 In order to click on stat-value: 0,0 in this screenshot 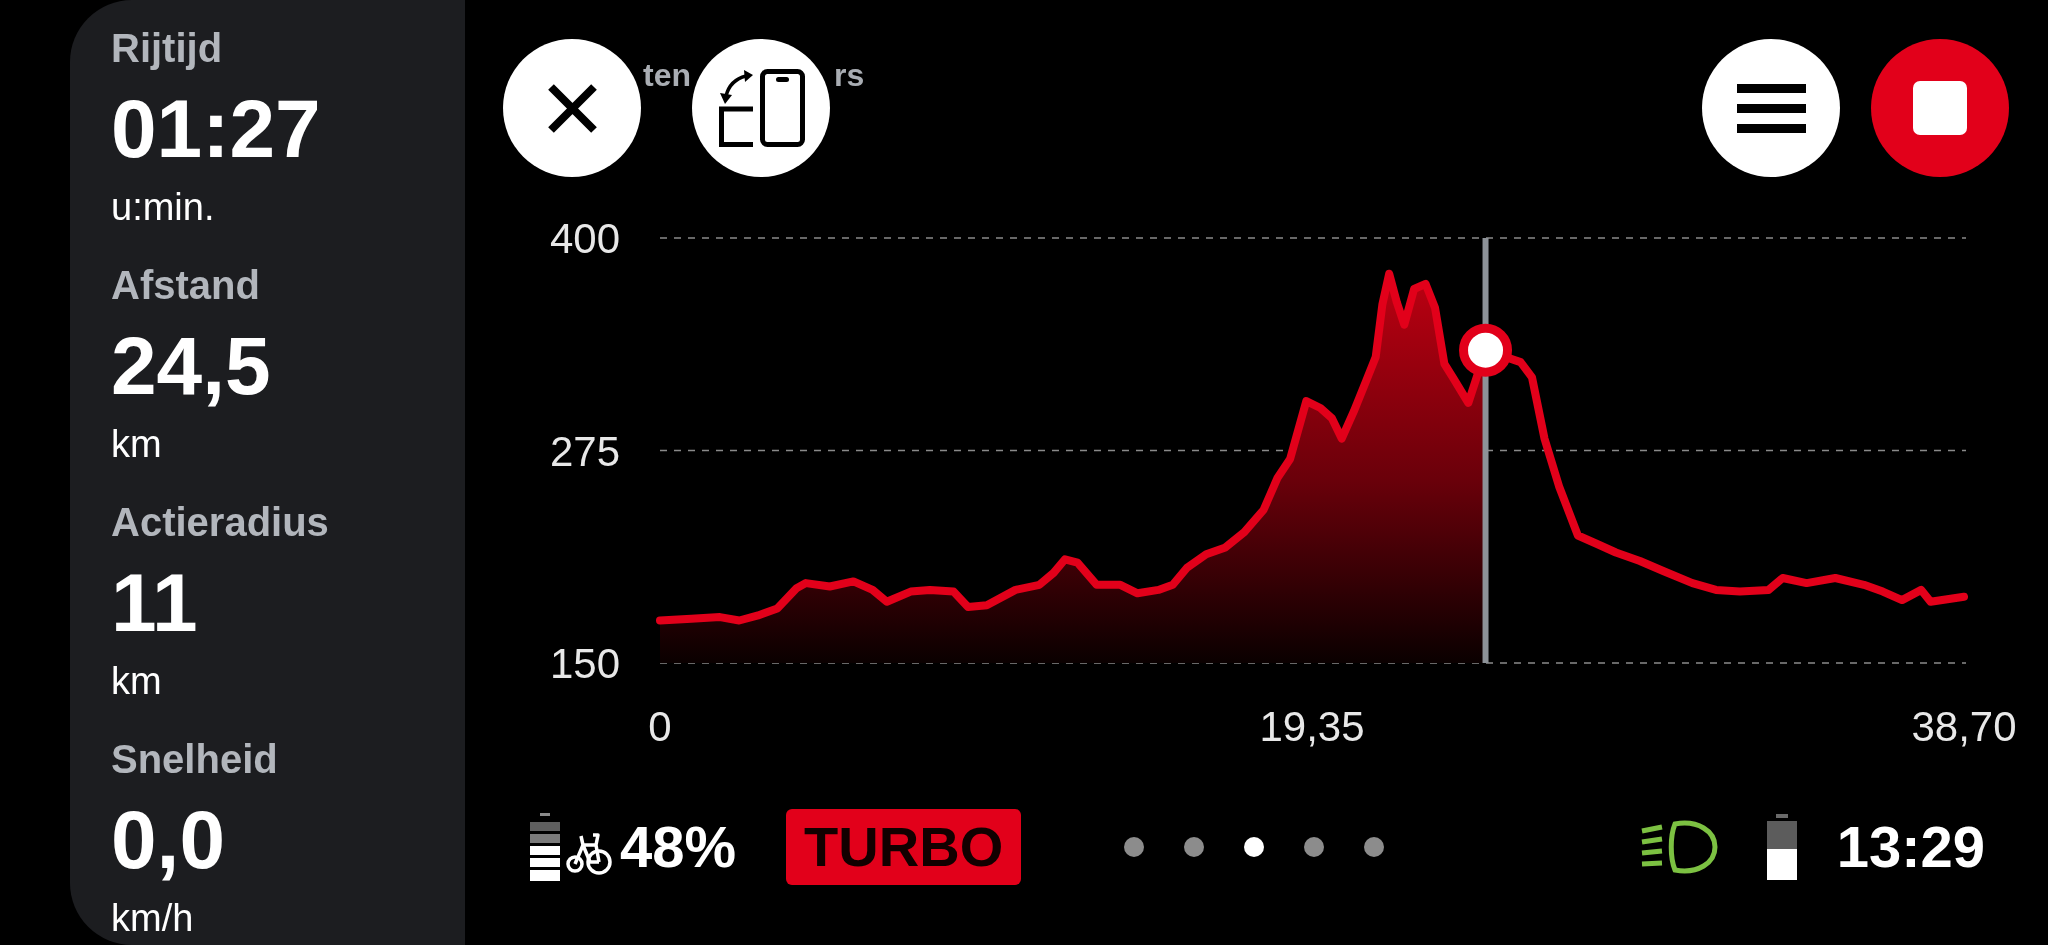, I will do `click(168, 840)`.